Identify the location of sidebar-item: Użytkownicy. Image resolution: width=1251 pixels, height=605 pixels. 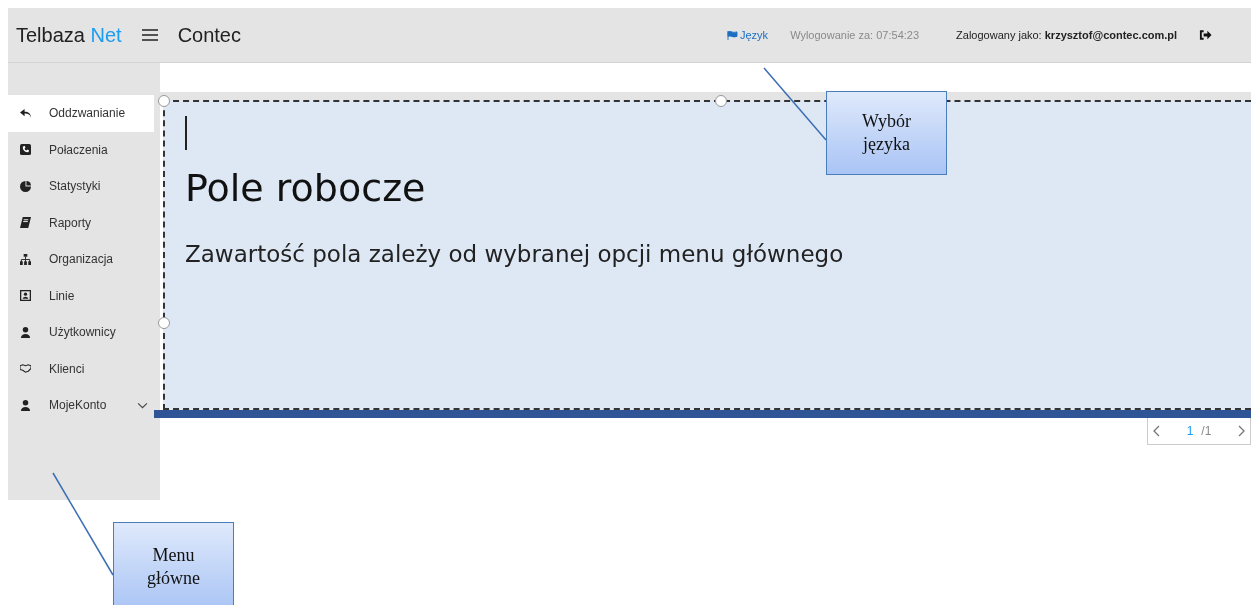
(81, 332).